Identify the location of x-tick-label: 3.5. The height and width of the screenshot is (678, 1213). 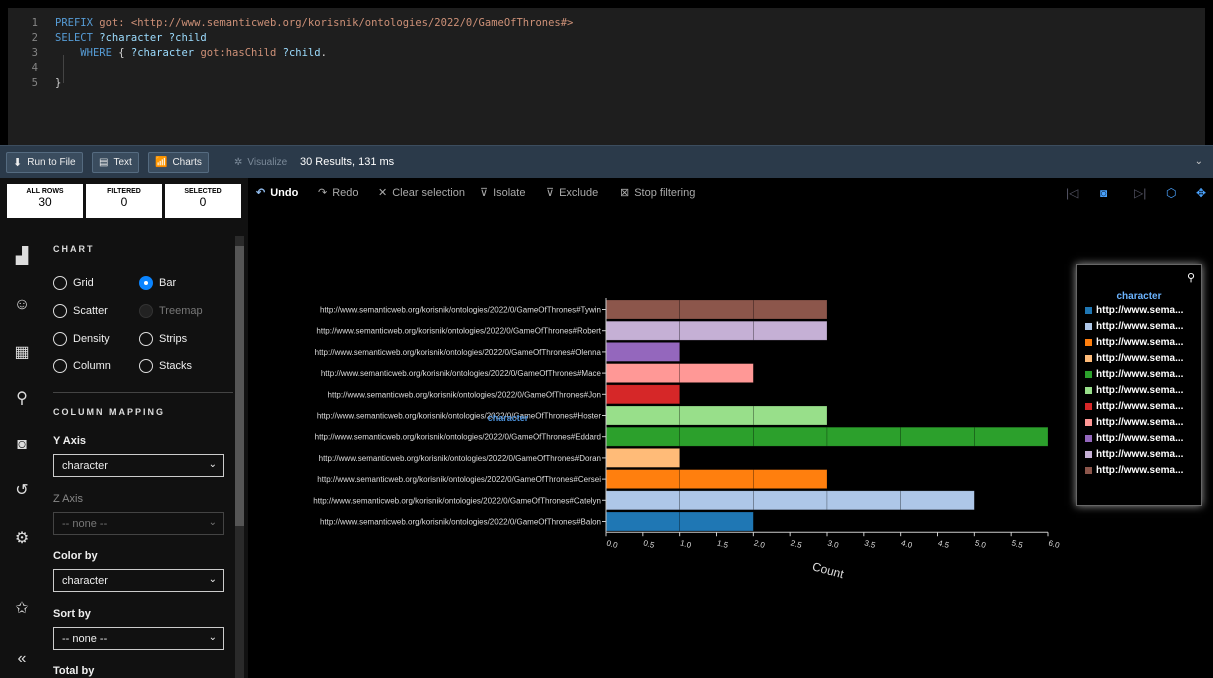
(870, 544).